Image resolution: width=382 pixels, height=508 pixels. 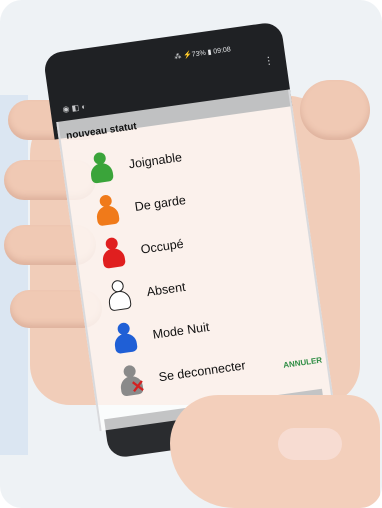 I want to click on person-icon-red, so click(x=113, y=253).